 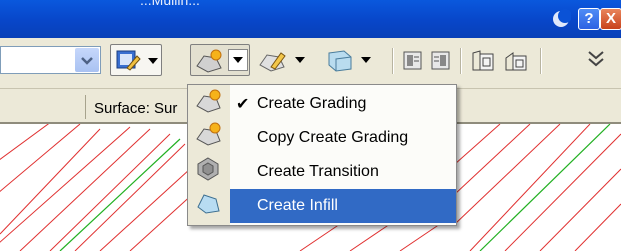 I want to click on menu-item-label: Create Transition, so click(x=318, y=171).